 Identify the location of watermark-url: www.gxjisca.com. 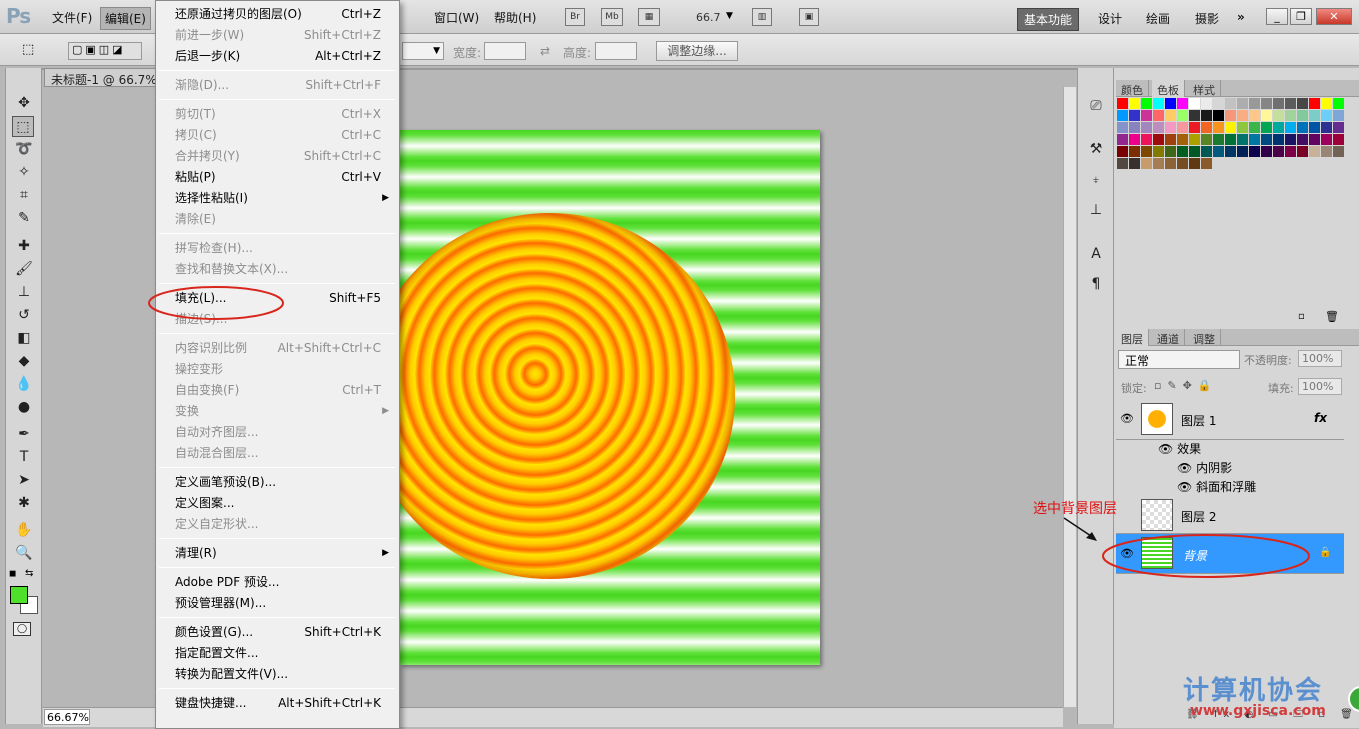
(1258, 711).